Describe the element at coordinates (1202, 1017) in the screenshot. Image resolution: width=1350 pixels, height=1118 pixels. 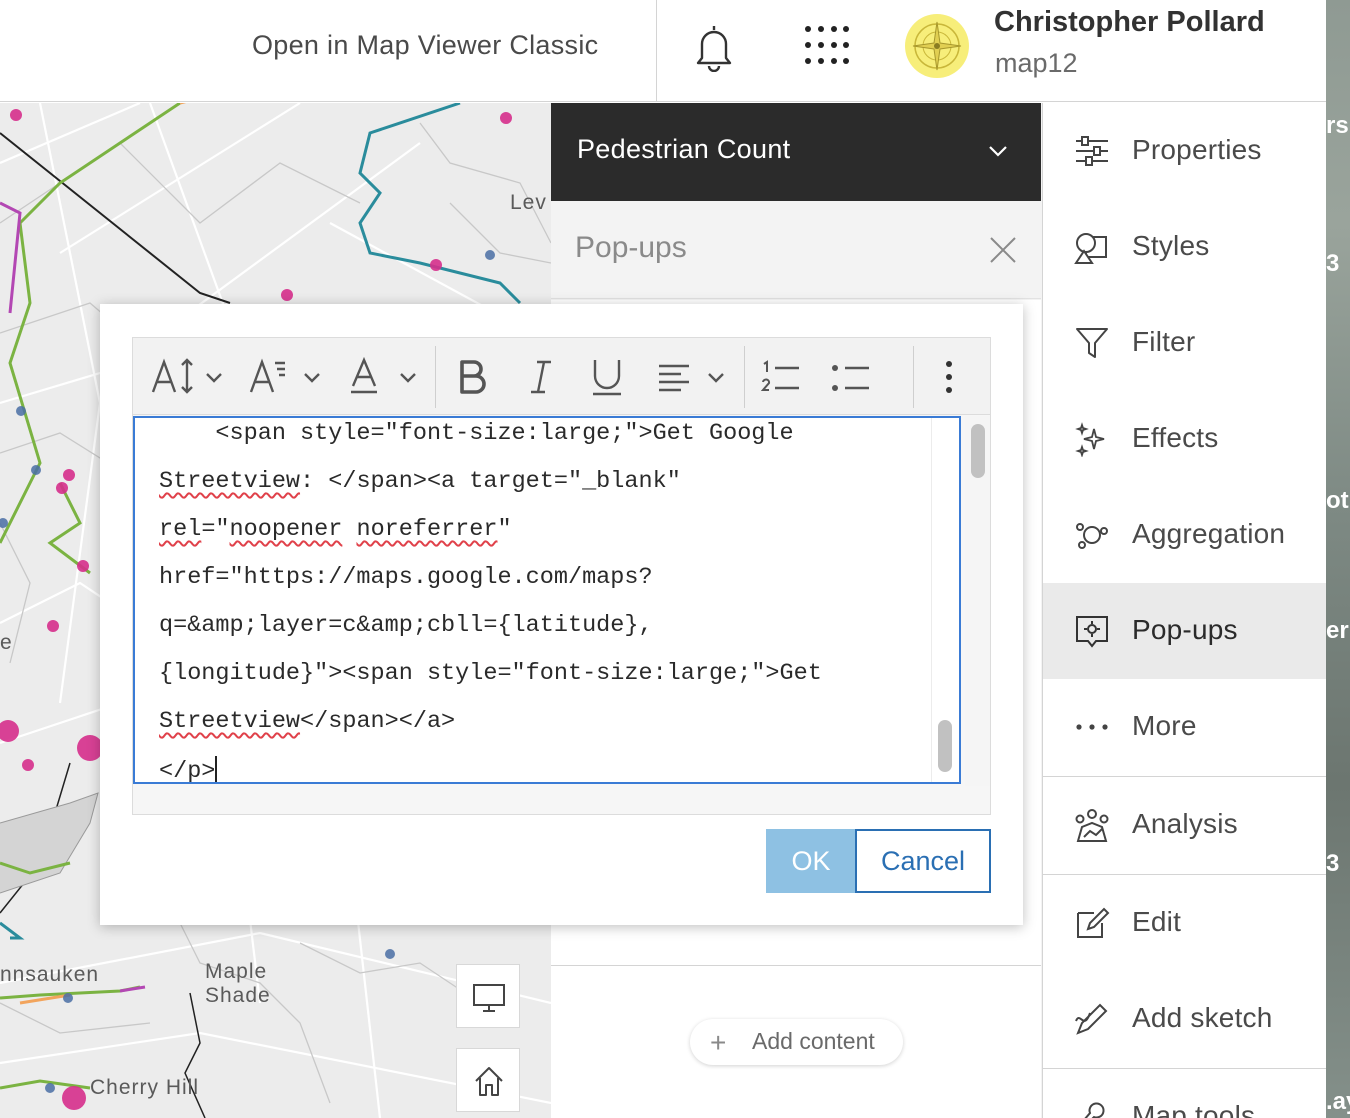
I see `nav-label: Add sketch` at that location.